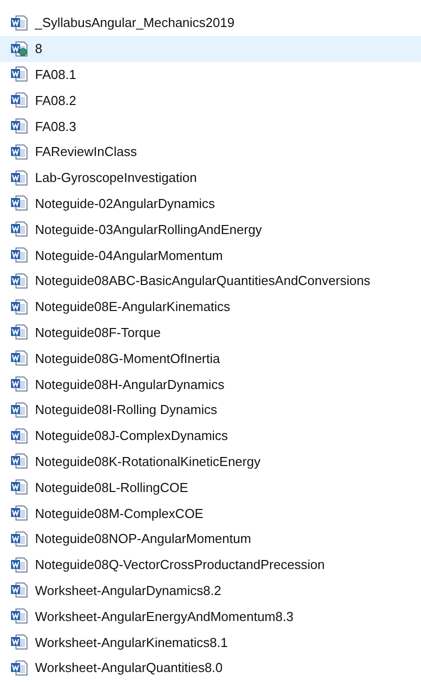 The image size is (421, 683). Describe the element at coordinates (116, 178) in the screenshot. I see `file-name: Lab-GyroscopeInvestigation` at that location.